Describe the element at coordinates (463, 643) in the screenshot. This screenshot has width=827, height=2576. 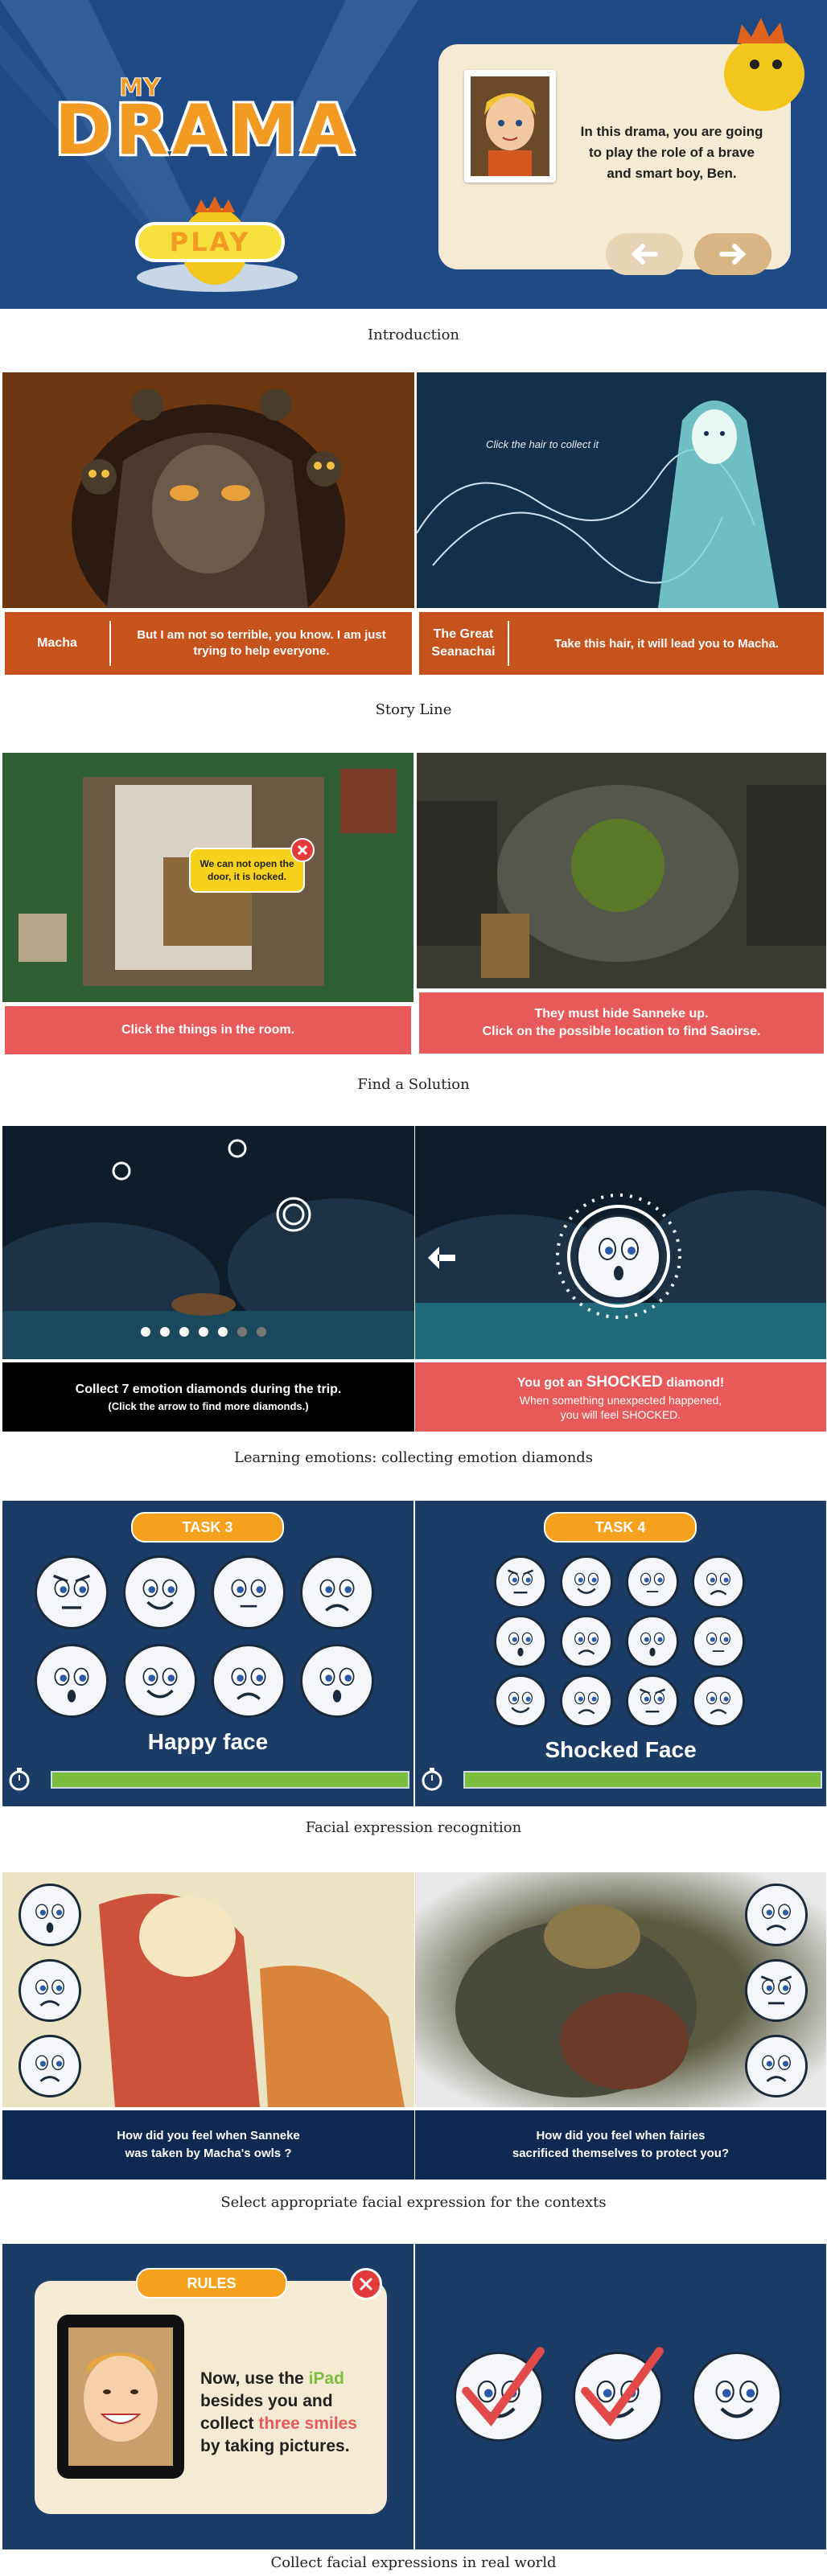
I see `speaker-seanachai: The Great Seanachai` at that location.